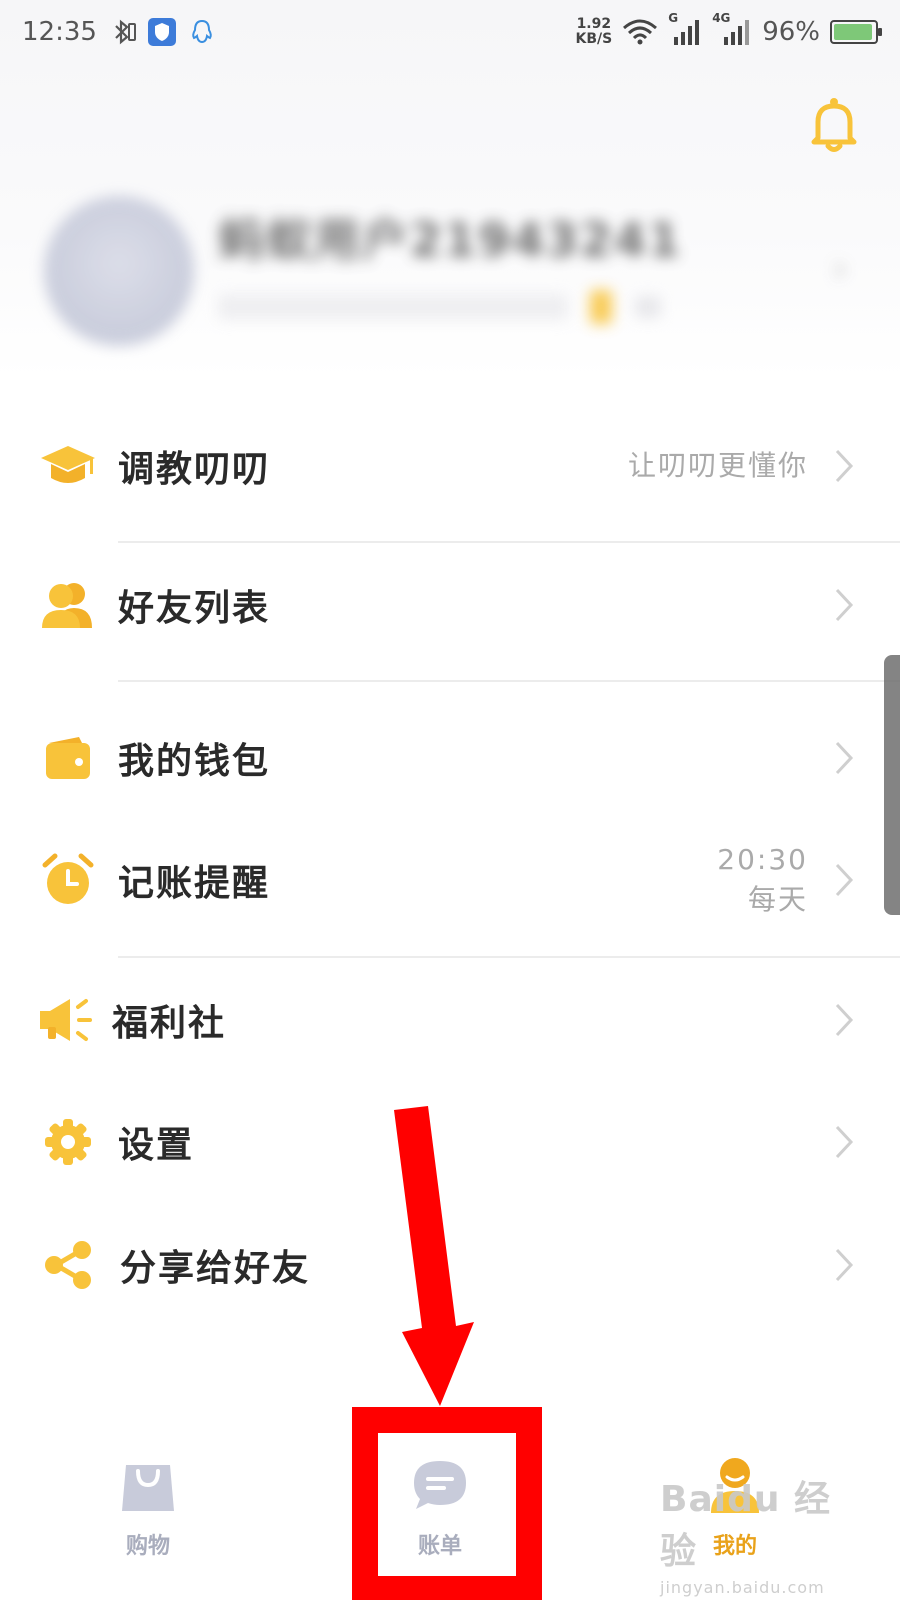 Image resolution: width=900 pixels, height=1600 pixels. What do you see at coordinates (161, 32) in the screenshot?
I see `shield-app-icon` at bounding box center [161, 32].